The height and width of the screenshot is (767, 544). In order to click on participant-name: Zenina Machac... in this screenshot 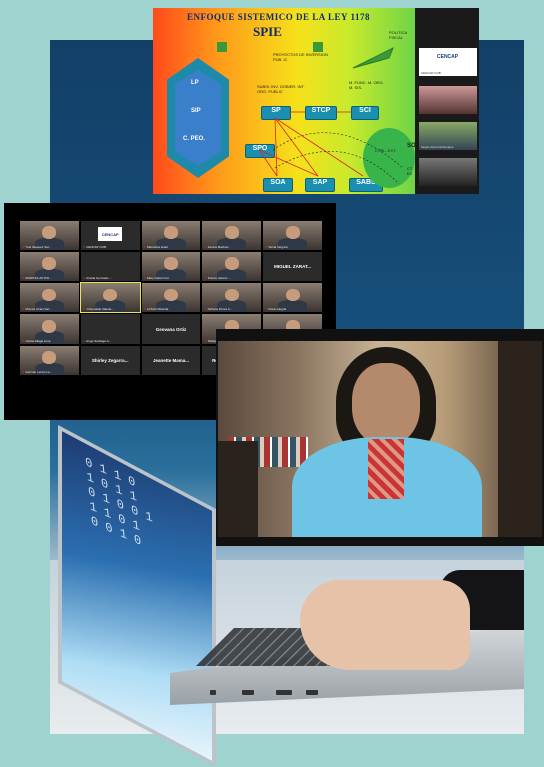, I will do `click(217, 247)`.